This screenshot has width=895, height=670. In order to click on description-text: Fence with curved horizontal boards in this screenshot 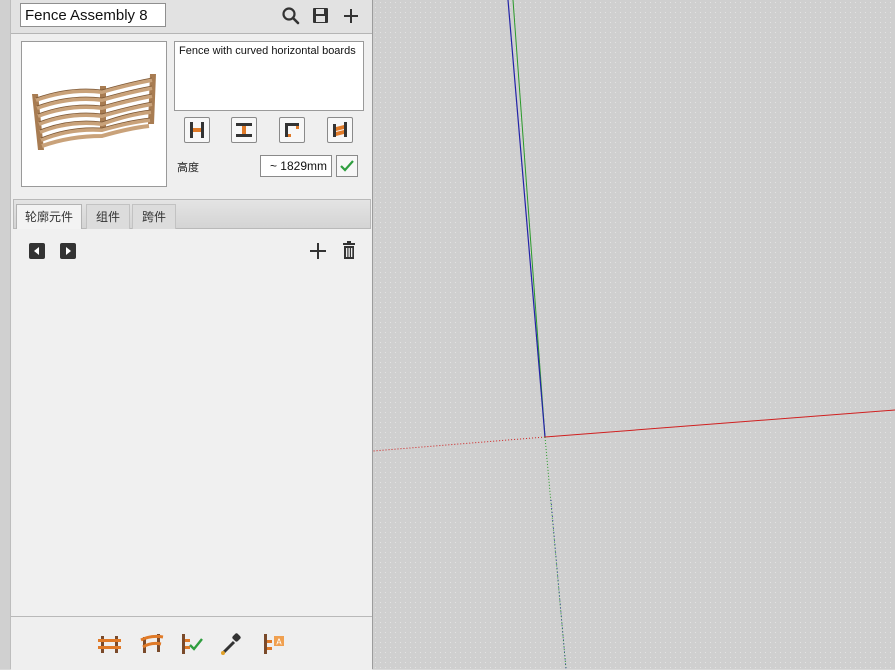, I will do `click(267, 51)`.